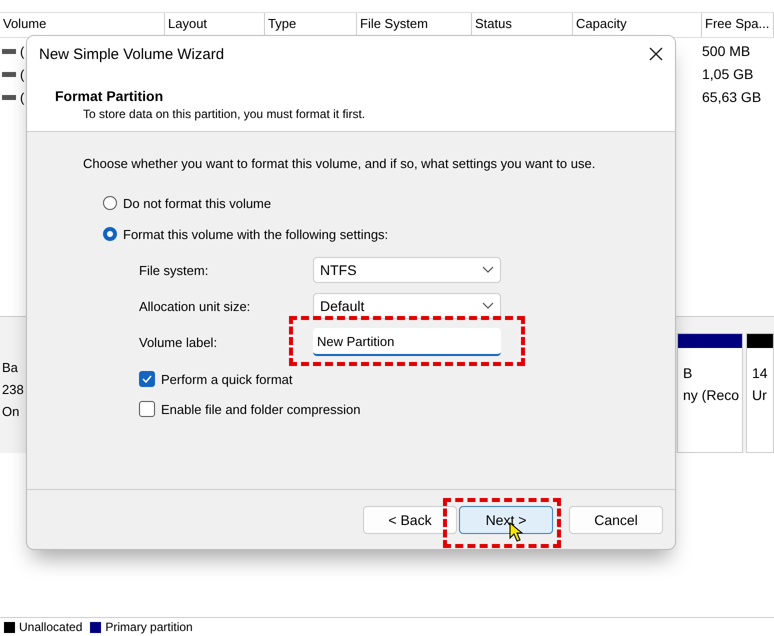 The height and width of the screenshot is (636, 774). Describe the element at coordinates (656, 54) in the screenshot. I see `close-icon` at that location.